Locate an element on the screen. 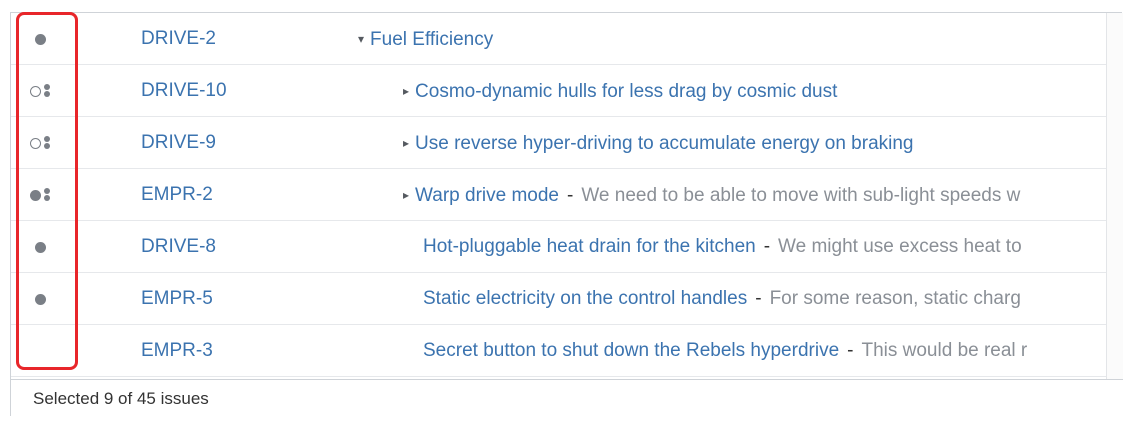 The image size is (1126, 421). status-dot-filled-multi-icon is located at coordinates (45, 195).